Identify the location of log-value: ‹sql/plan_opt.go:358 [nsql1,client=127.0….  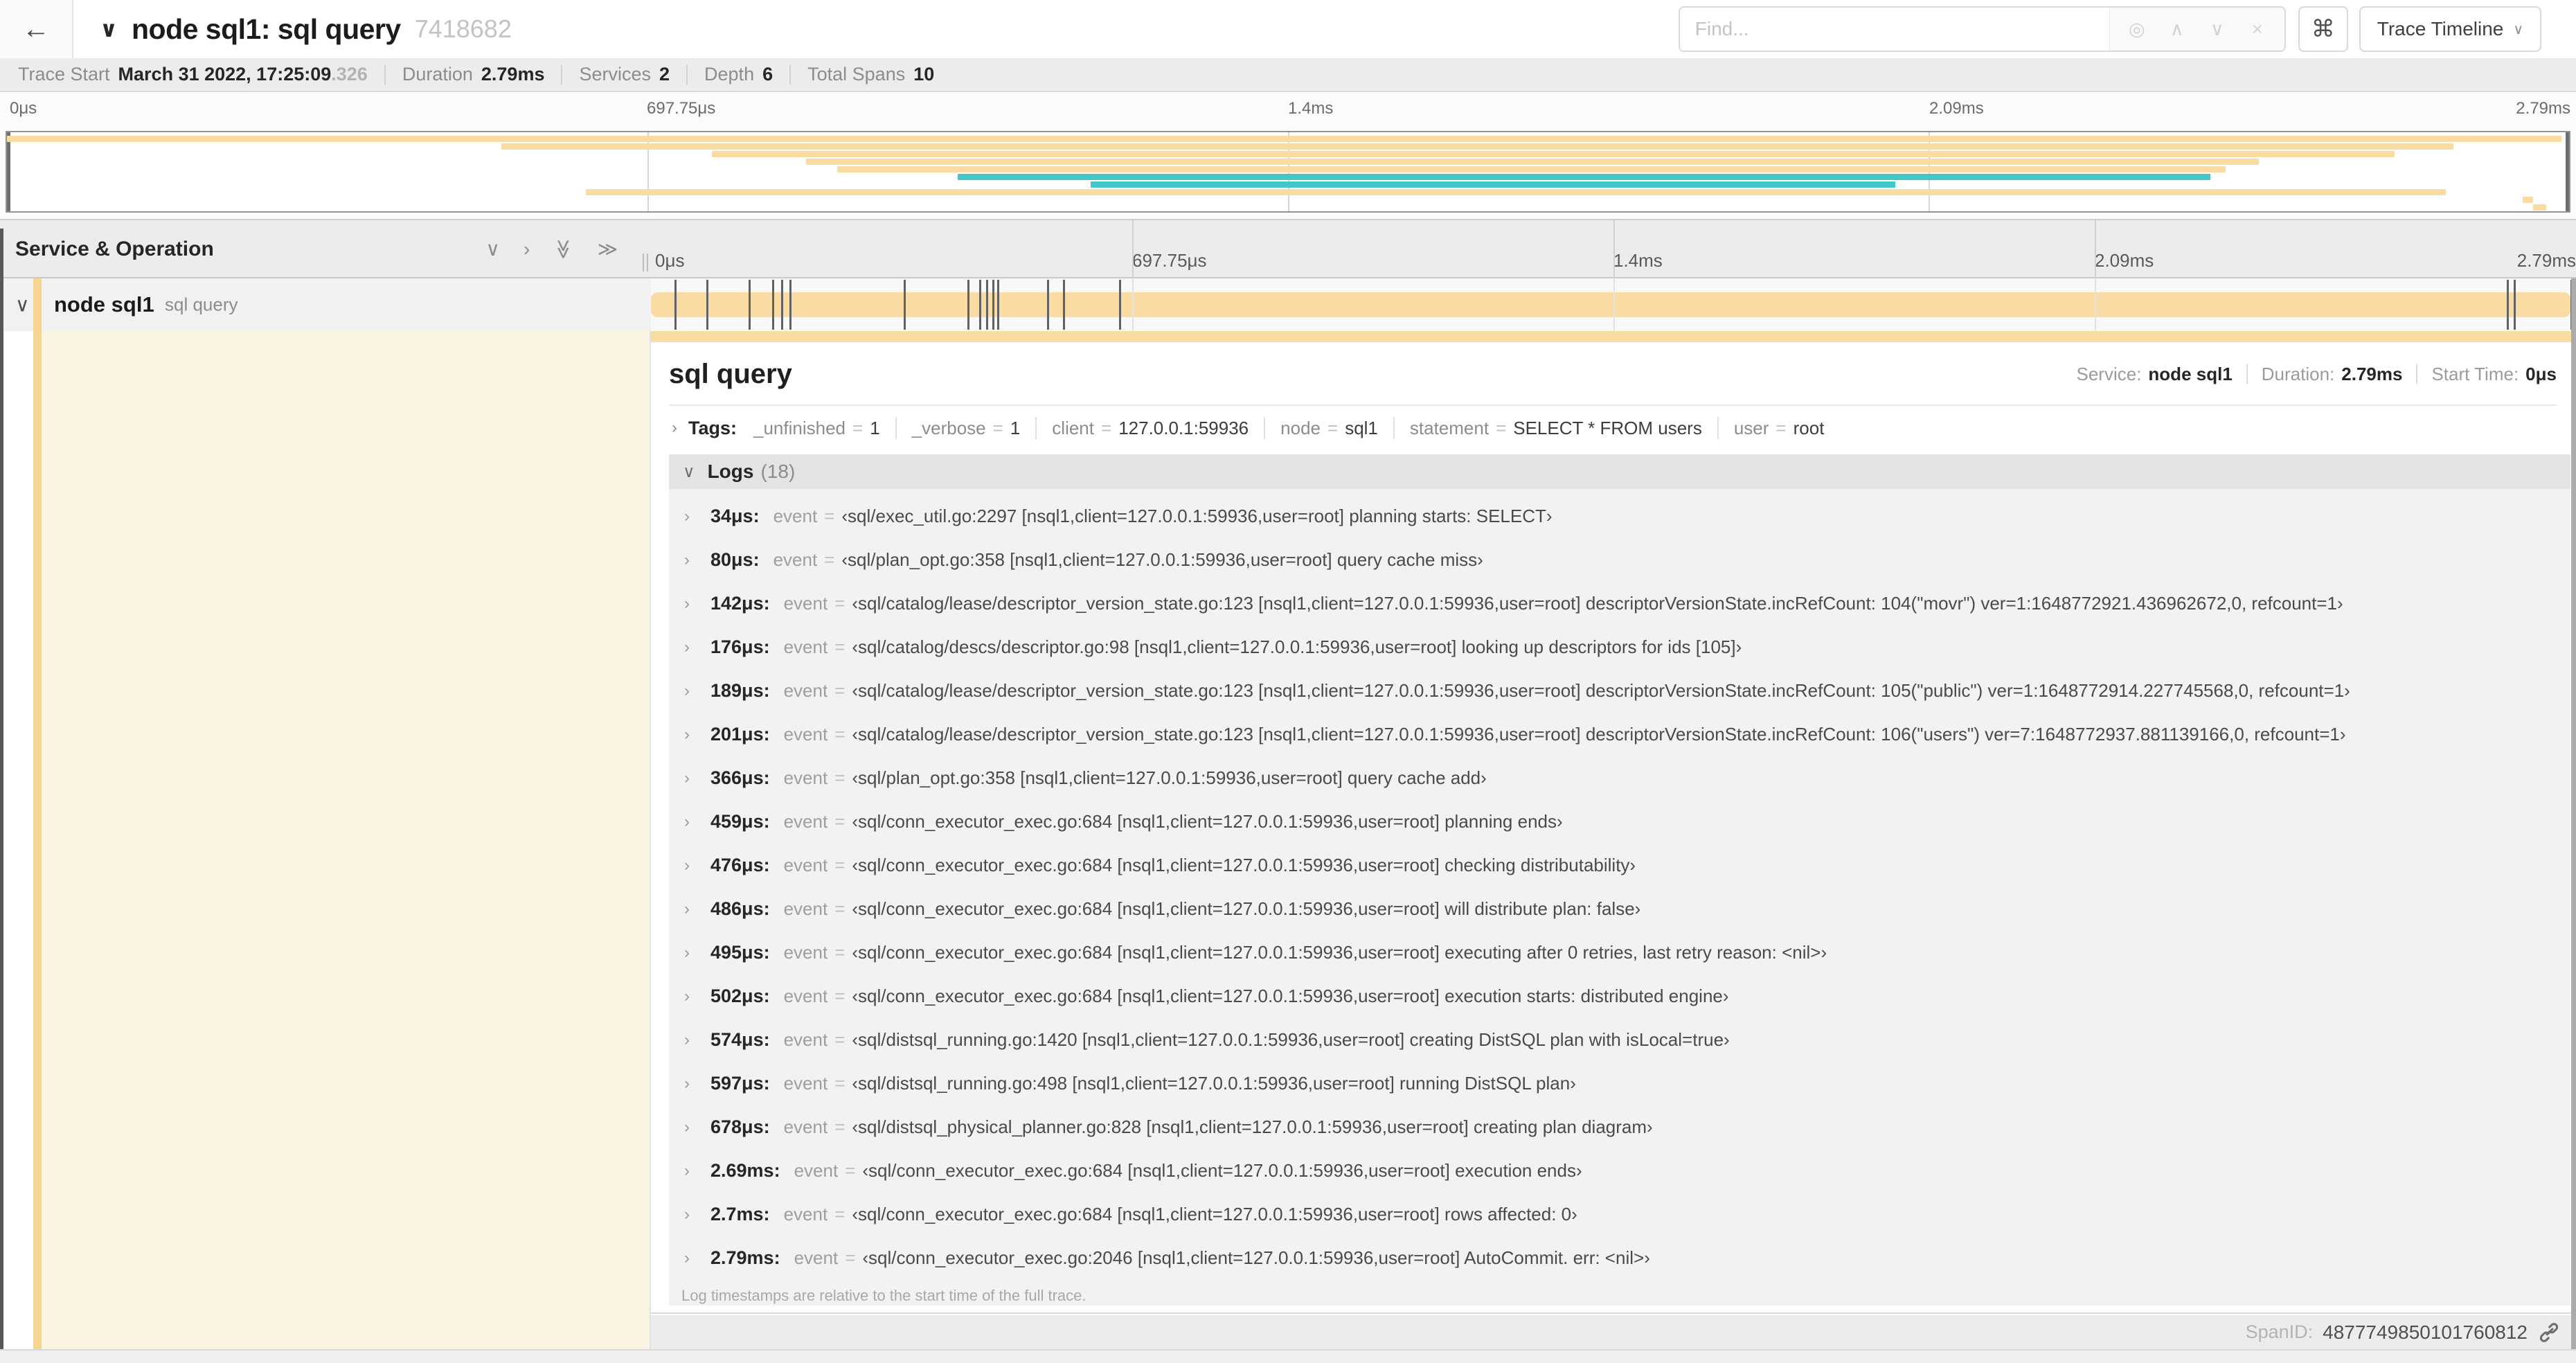
(1162, 559).